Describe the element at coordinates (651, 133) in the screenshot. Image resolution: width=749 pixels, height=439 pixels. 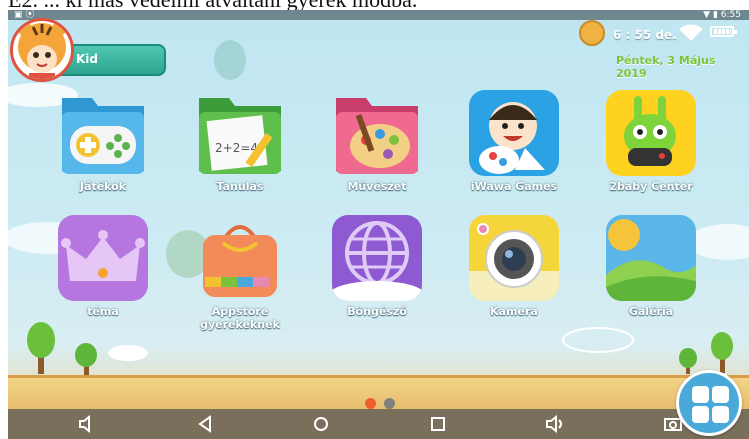
I see `2baby-center-icon` at that location.